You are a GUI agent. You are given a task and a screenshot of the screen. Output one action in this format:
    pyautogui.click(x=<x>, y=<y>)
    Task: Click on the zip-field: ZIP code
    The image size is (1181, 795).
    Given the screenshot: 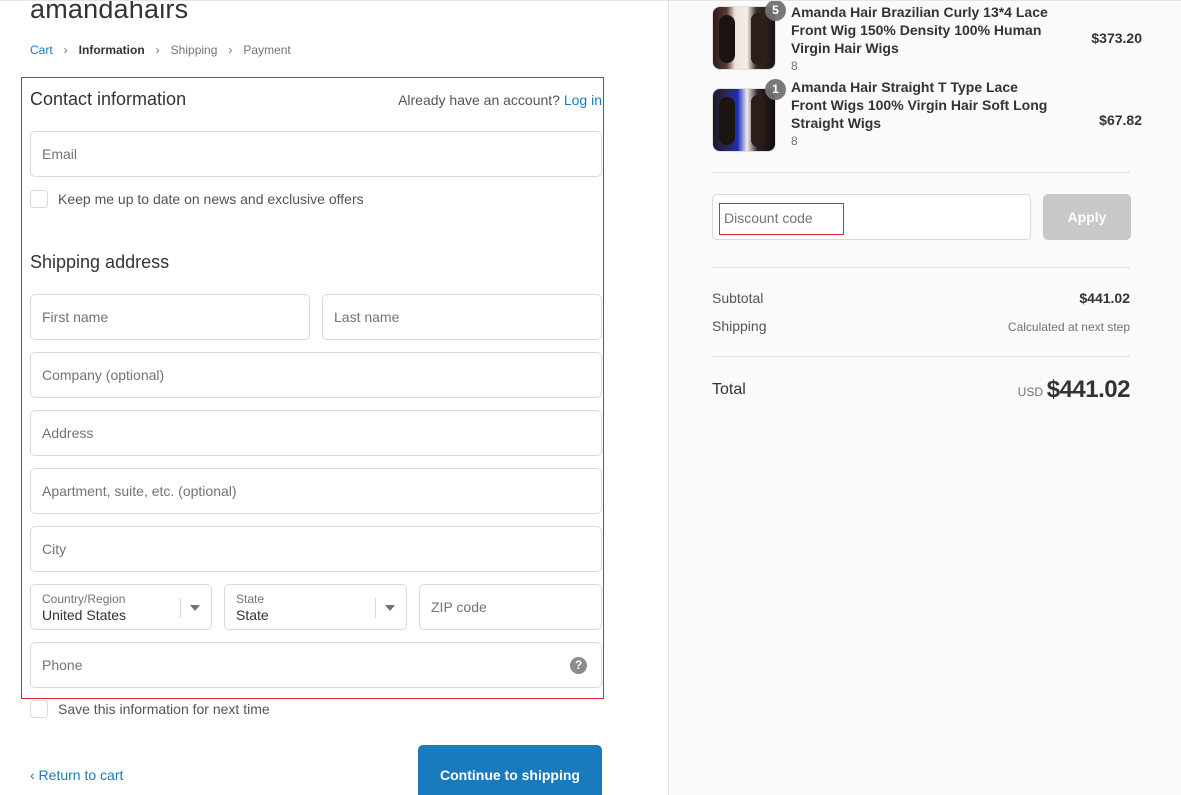 What is the action you would take?
    pyautogui.click(x=510, y=607)
    